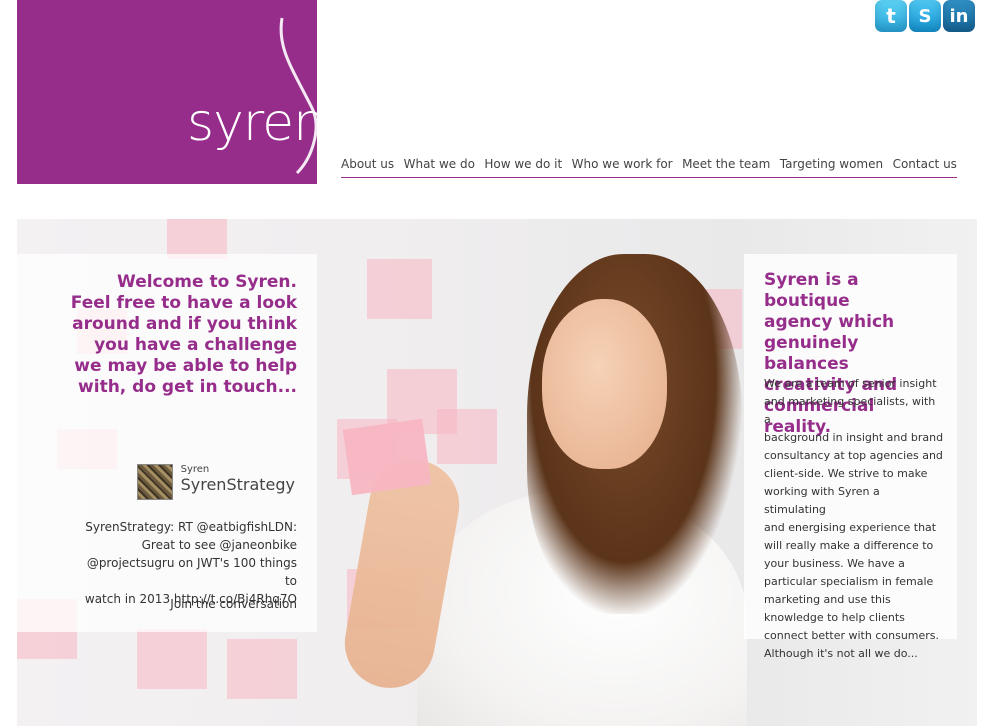 This screenshot has width=996, height=726. What do you see at coordinates (849, 545) in the screenshot?
I see `body-line: will really make a difference to` at bounding box center [849, 545].